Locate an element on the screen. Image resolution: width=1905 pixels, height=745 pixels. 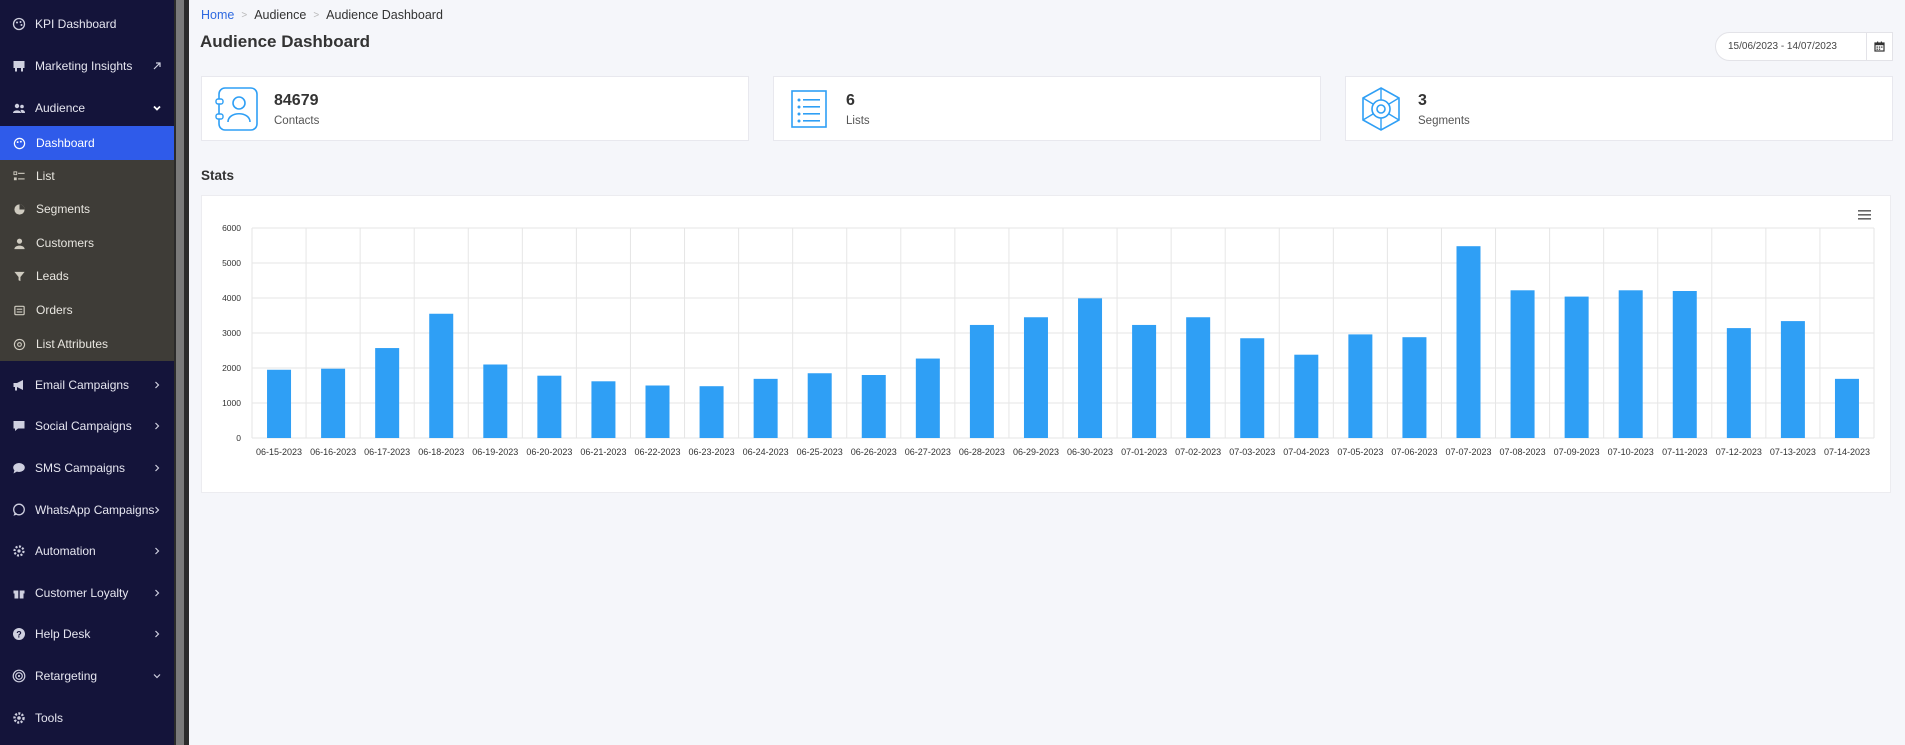
sidebar-item-social-campaigns: Social Campaigns is located at coordinates (87, 426).